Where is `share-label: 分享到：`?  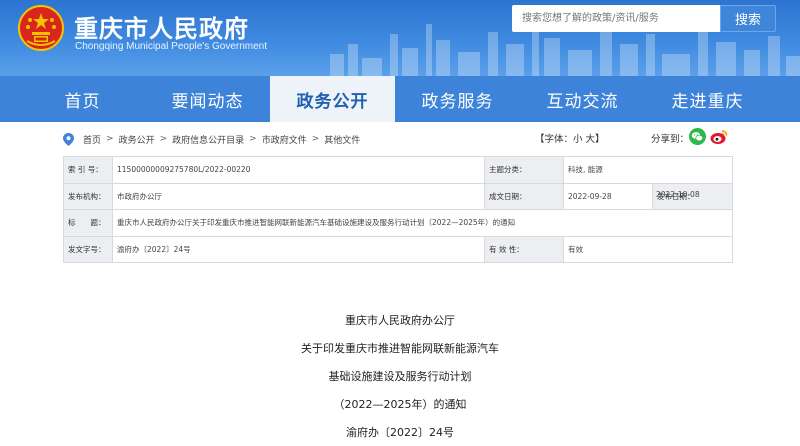 share-label: 分享到： is located at coordinates (670, 139).